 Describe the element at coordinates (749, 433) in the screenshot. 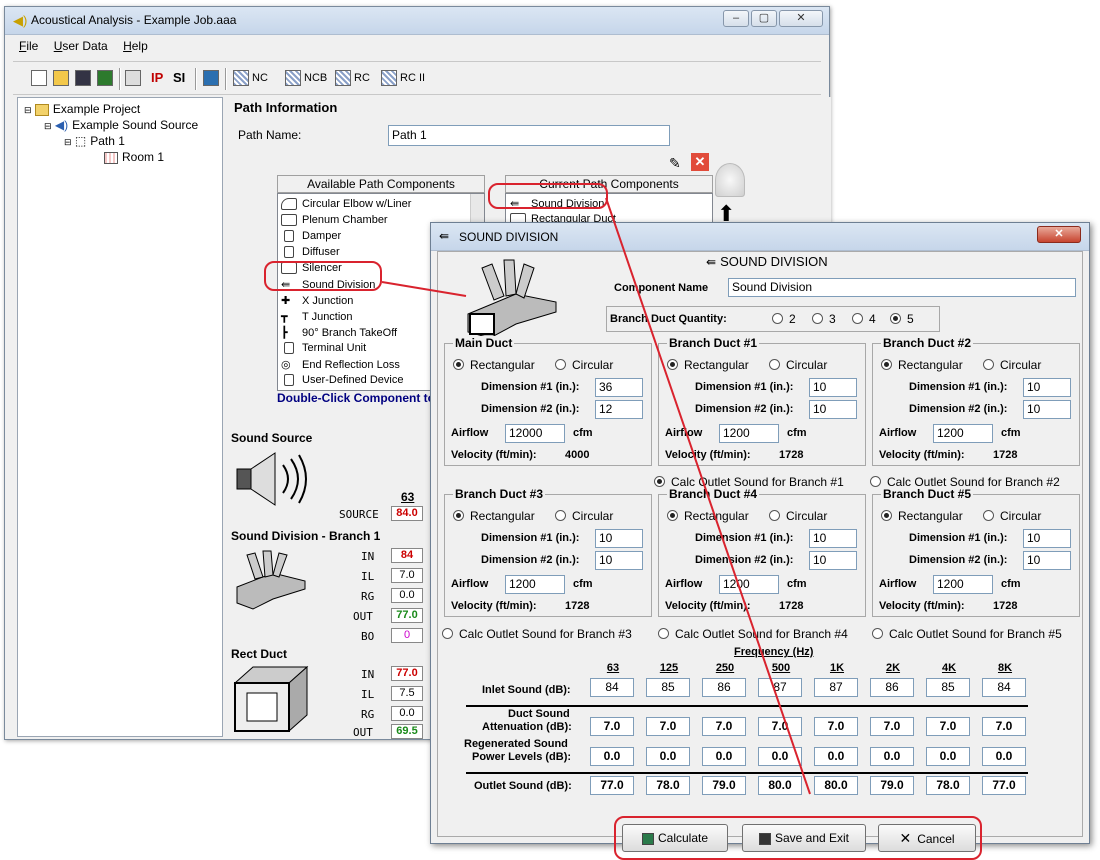

I see `branch-duct-1-airflow-input: 1200` at that location.